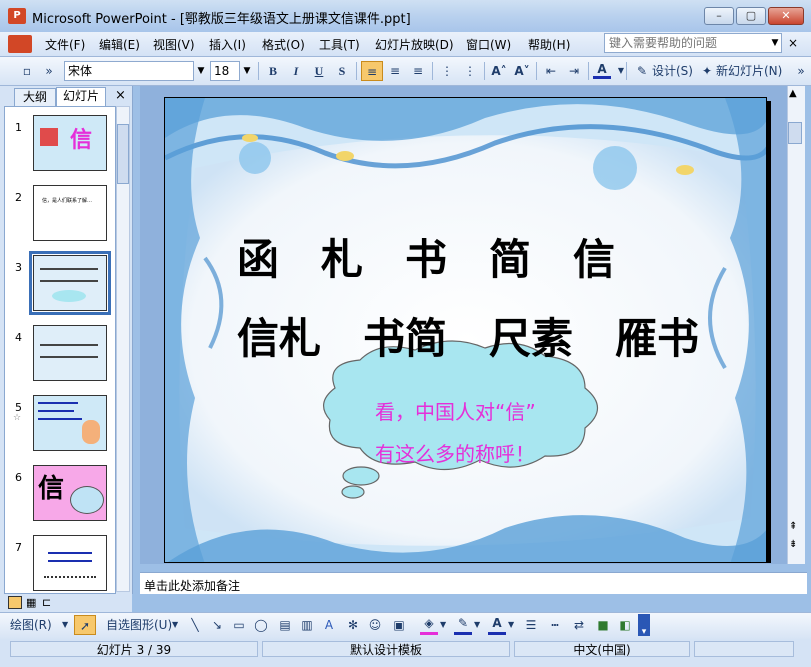 This screenshot has height=667, width=811. I want to click on oval-tool-icon: ◯, so click(261, 625).